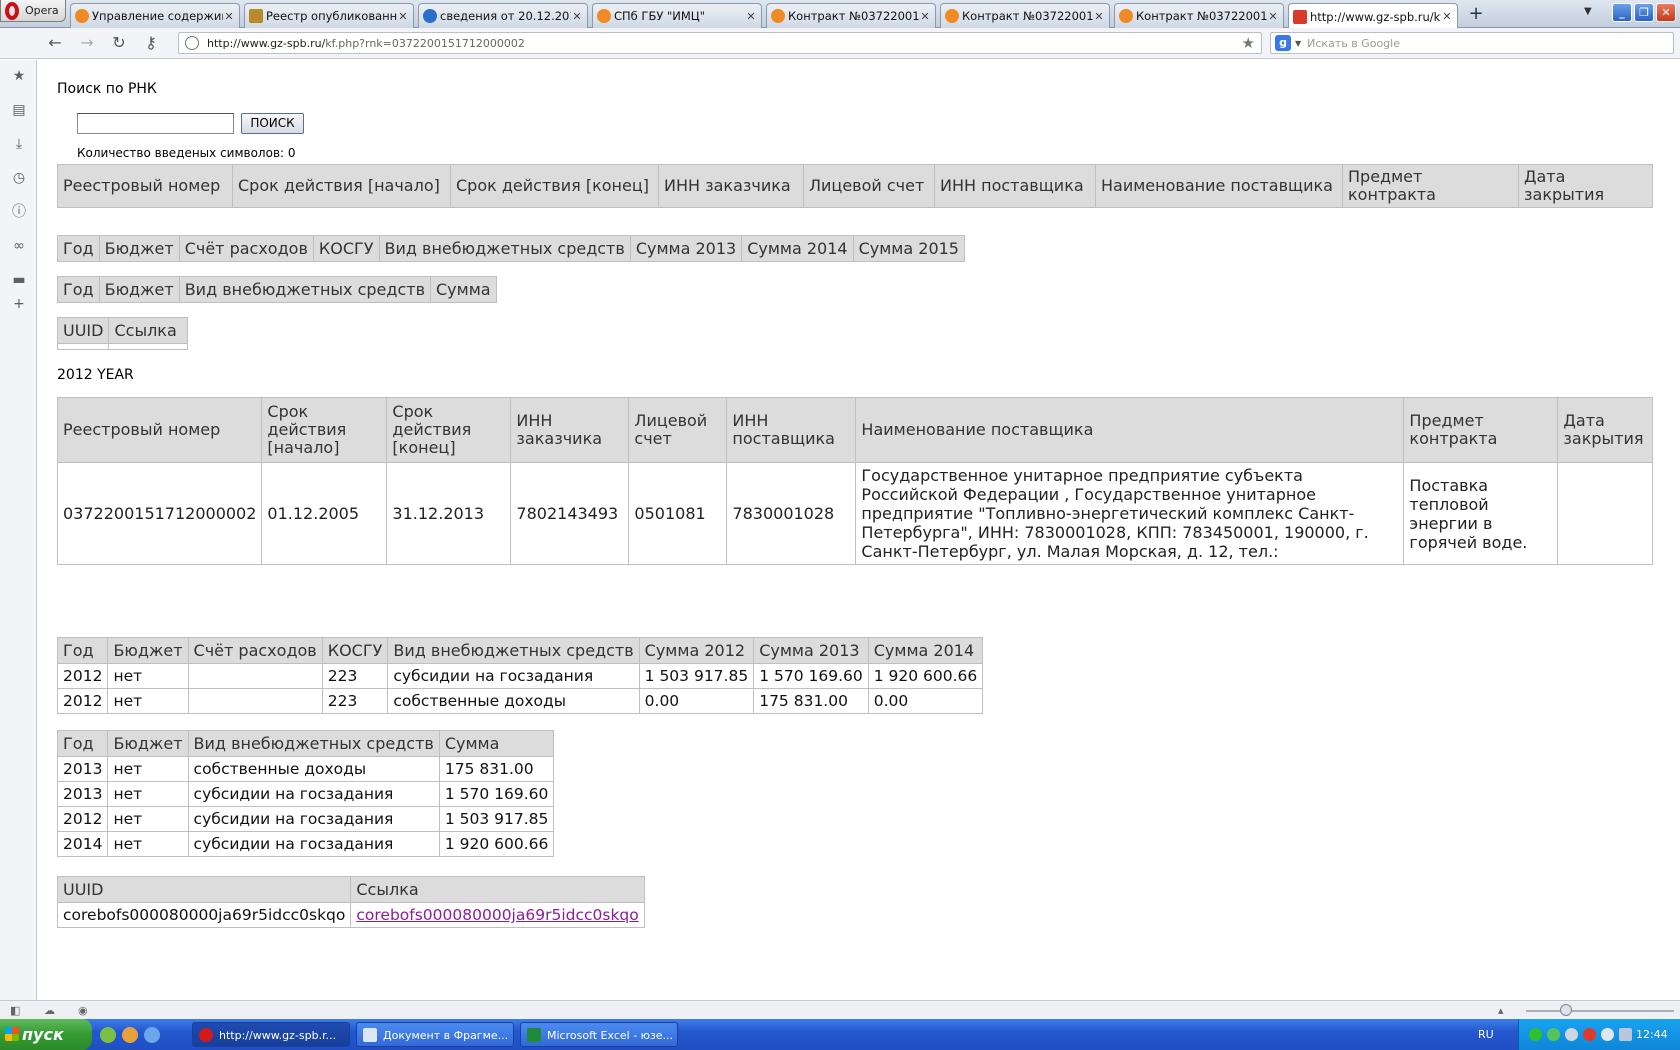  I want to click on start-button: пуск, so click(46, 1034).